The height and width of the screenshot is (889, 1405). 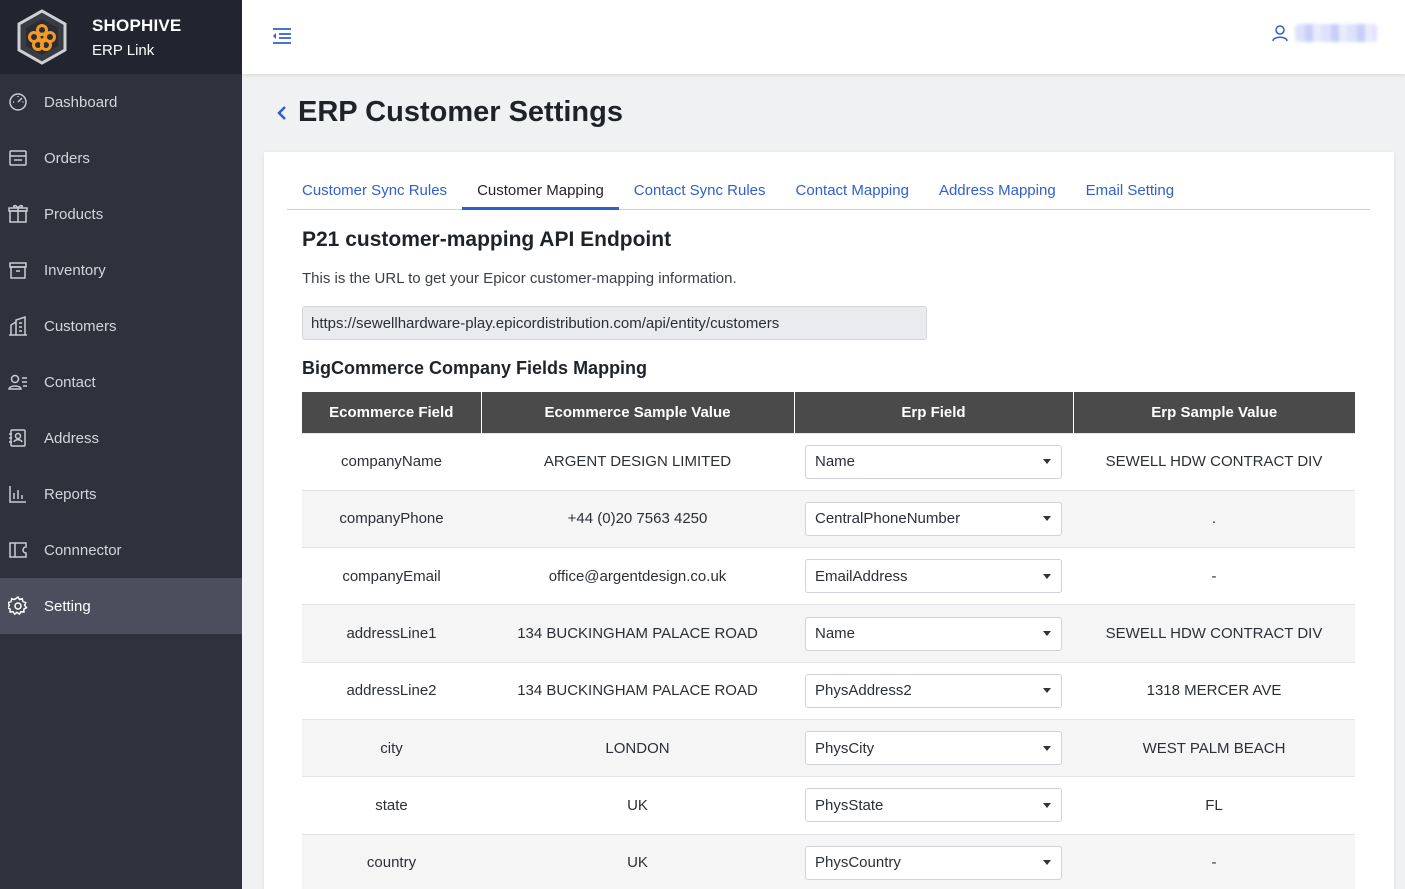 I want to click on ecommerce-field: companyEmail, so click(x=391, y=576).